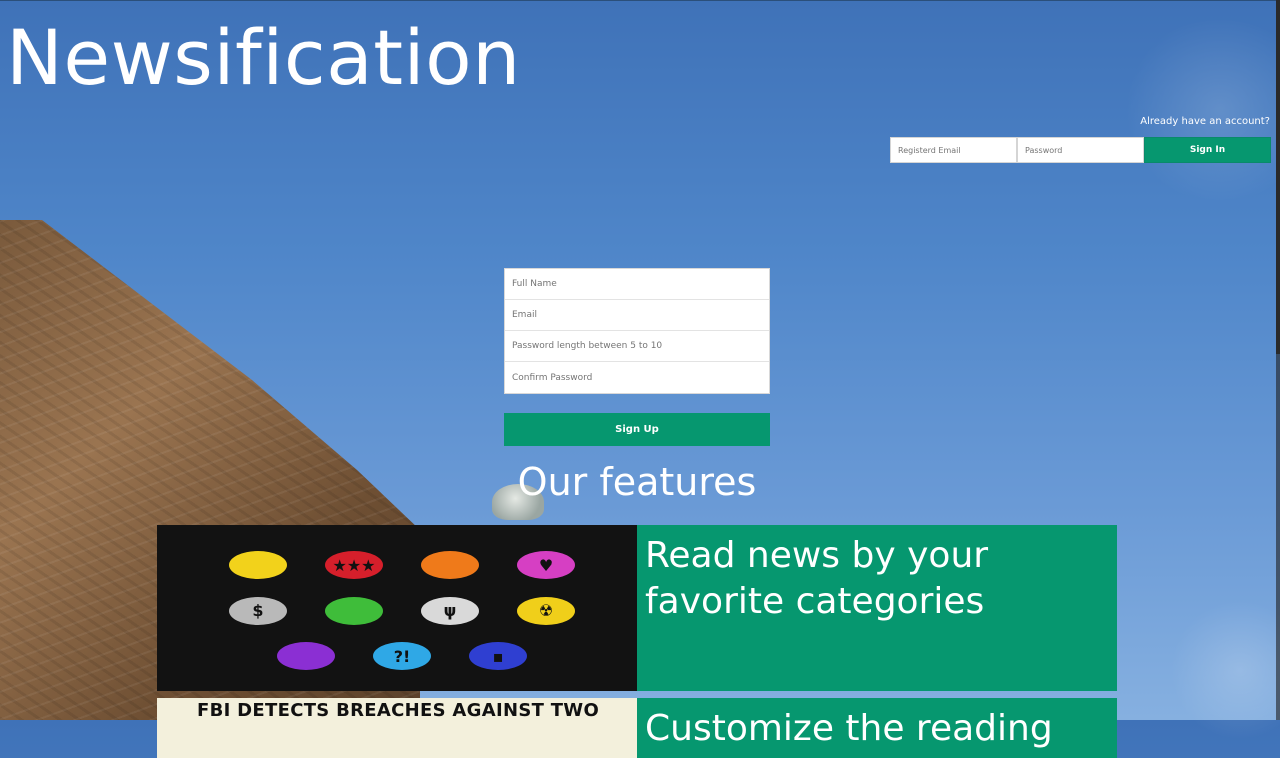 This screenshot has height=758, width=1280. I want to click on lens-flare, so click(1200, 110).